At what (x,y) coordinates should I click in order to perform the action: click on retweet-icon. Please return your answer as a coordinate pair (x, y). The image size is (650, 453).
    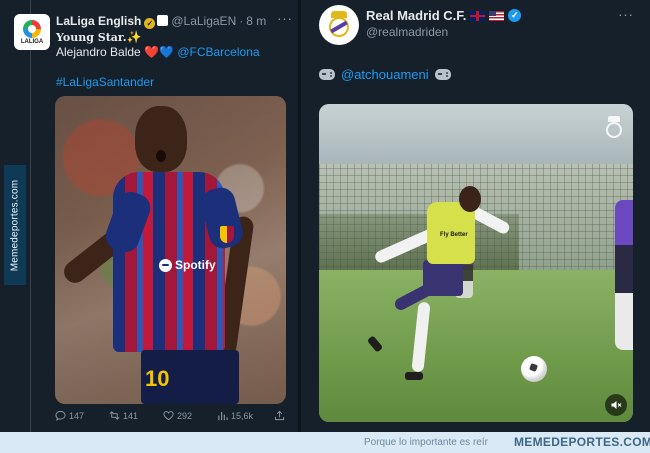
    Looking at the image, I should click on (114, 415).